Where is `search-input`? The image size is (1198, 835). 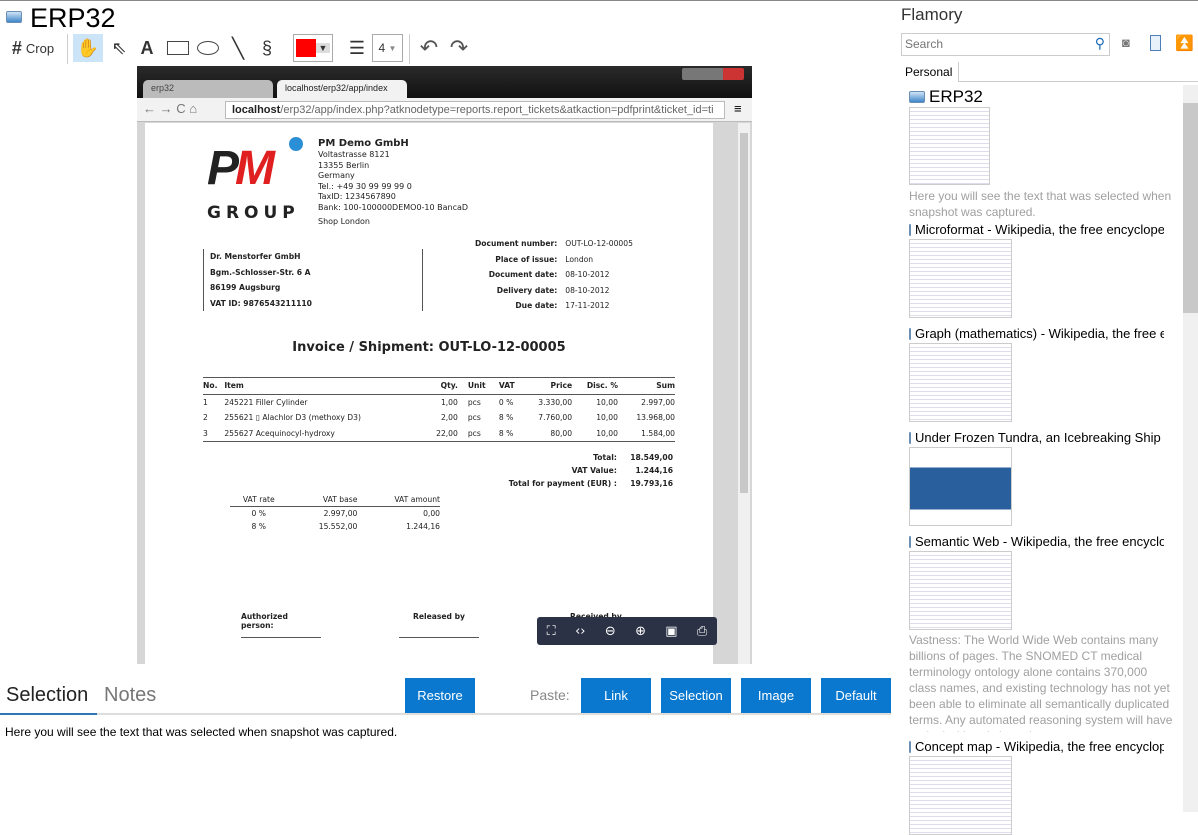
search-input is located at coordinates (992, 44).